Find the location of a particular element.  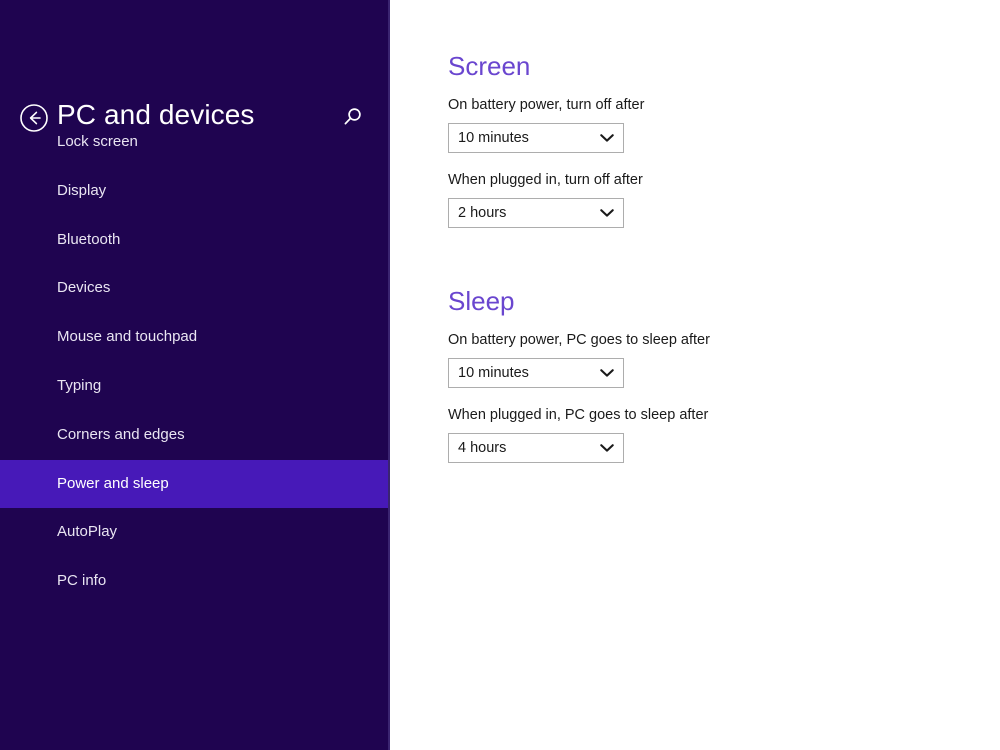

dropdown-value: 2 hours is located at coordinates (482, 213).